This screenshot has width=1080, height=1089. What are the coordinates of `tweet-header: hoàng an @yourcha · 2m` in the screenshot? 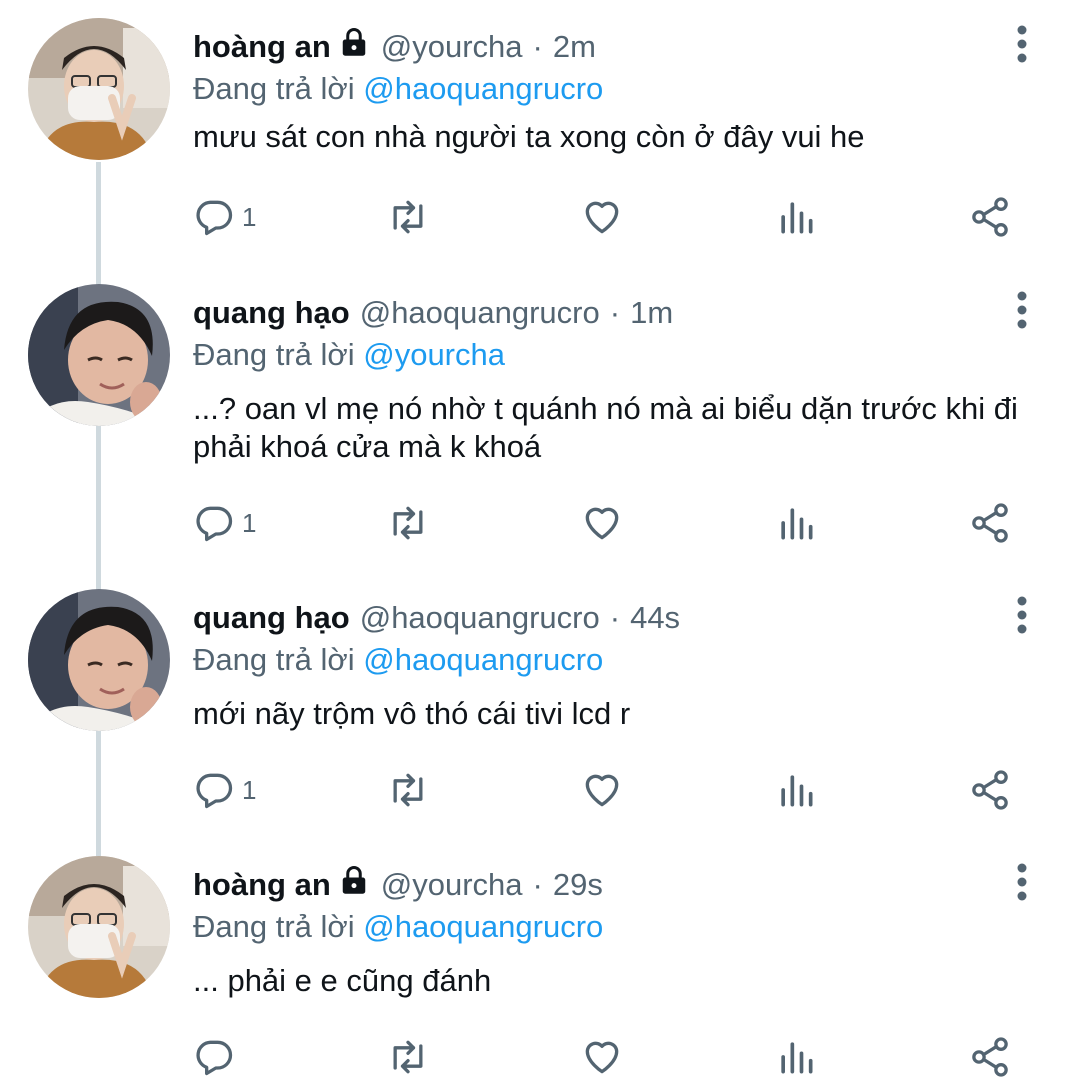 It's located at (394, 47).